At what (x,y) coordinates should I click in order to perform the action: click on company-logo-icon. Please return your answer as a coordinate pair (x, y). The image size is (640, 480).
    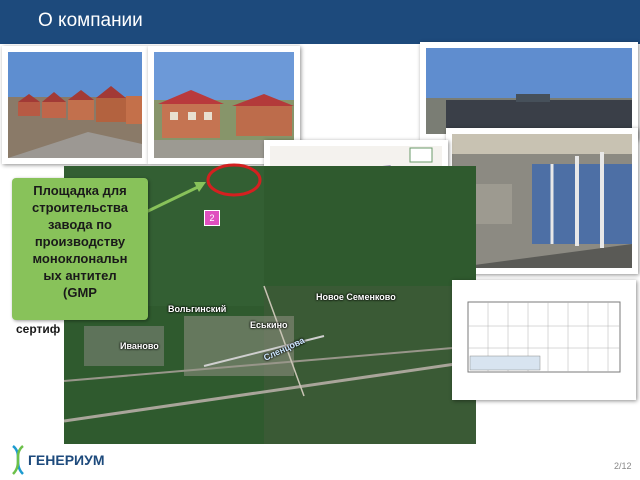
    Looking at the image, I should click on (18, 460).